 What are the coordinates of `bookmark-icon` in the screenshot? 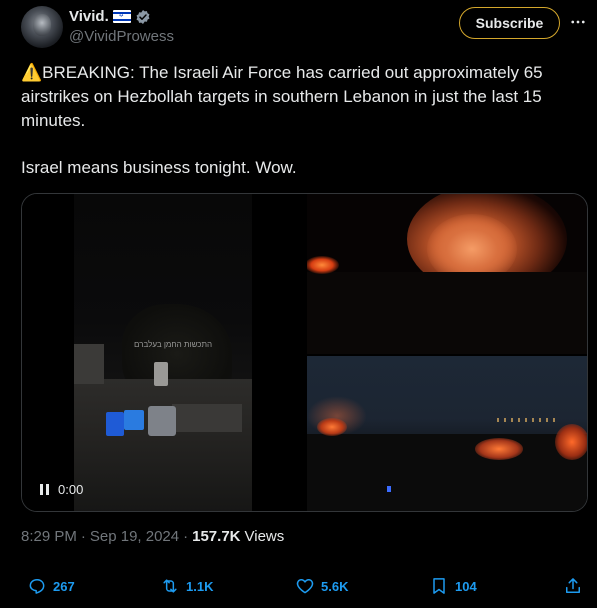 It's located at (439, 586).